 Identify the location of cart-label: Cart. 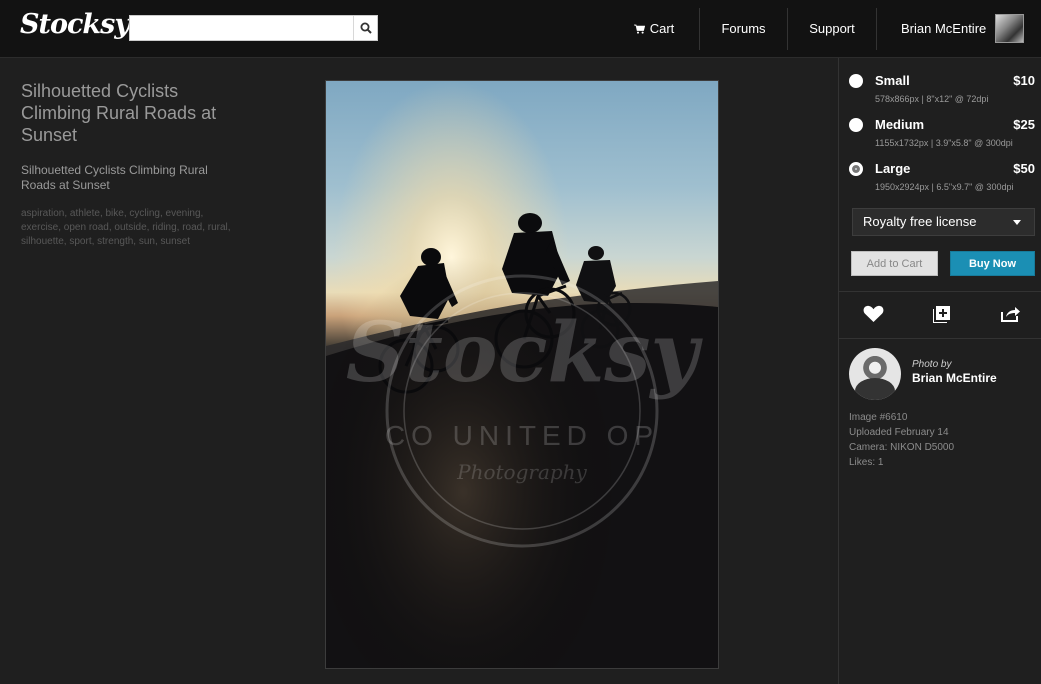
(662, 28).